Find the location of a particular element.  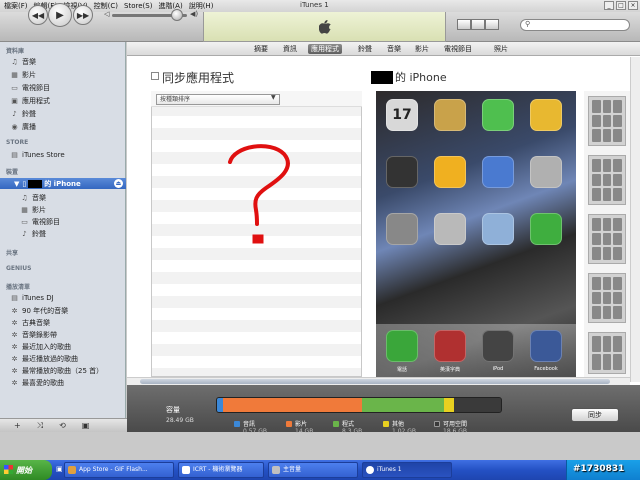

taskbar-item: 主音量 is located at coordinates (313, 470).